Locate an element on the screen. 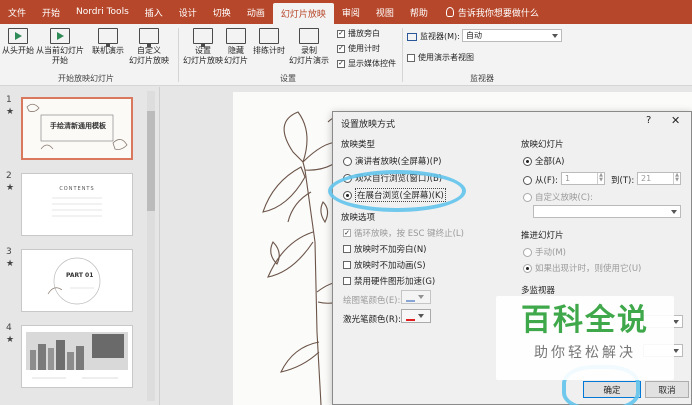  present-online-button: 联机演示 is located at coordinates (108, 42).